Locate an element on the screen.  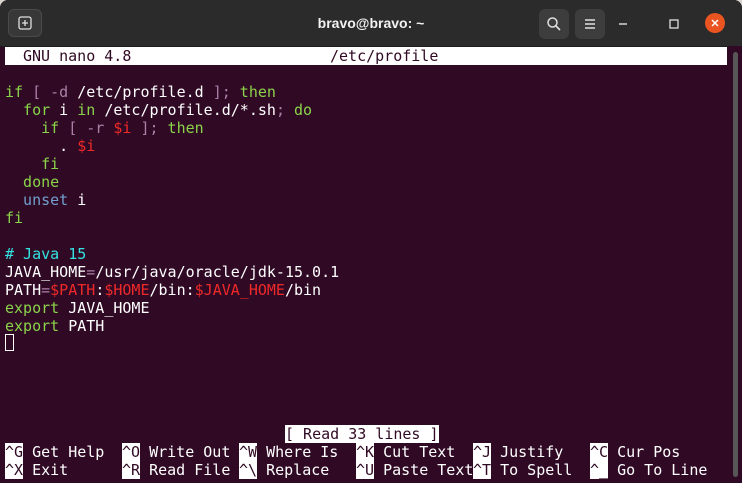
editor-line: PATH=$PATH:$HOME/bin:$JAVA_HOME/bin is located at coordinates (163, 290).